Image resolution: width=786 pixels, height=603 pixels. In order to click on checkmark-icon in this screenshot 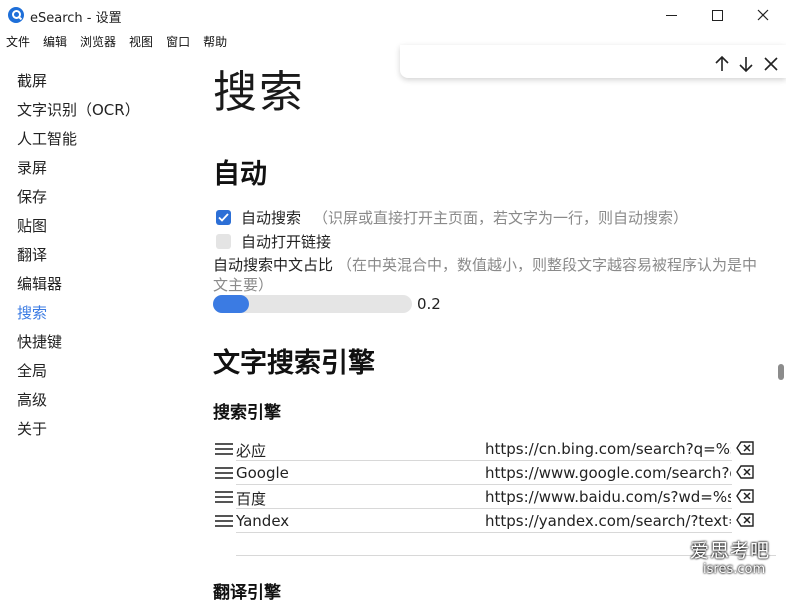, I will do `click(223, 217)`.